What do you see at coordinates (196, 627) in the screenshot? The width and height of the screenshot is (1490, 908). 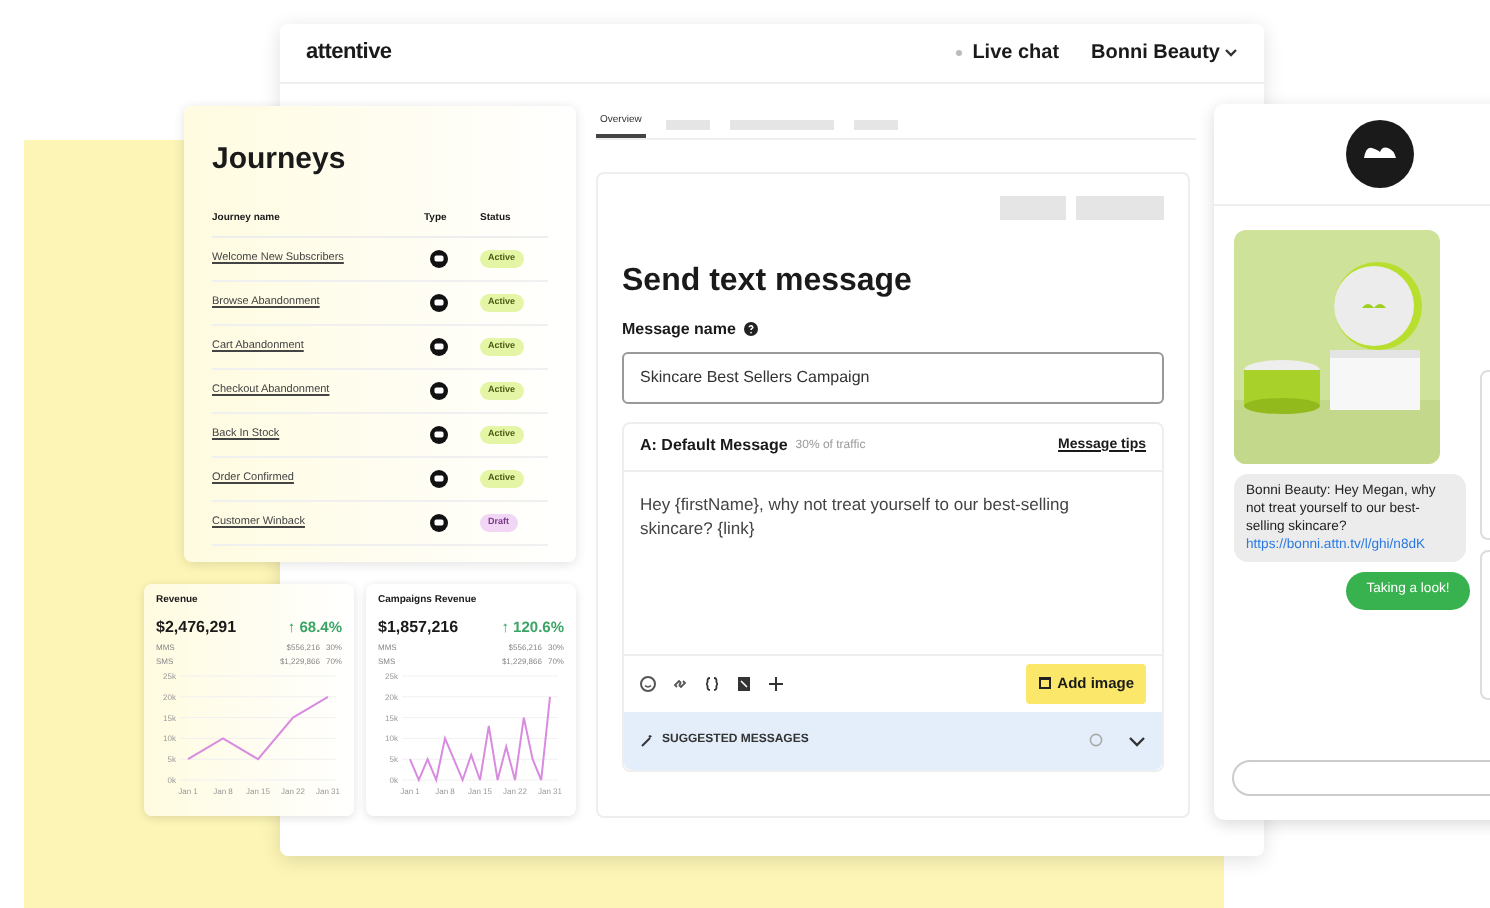 I see `metric-total: $2,476,291` at bounding box center [196, 627].